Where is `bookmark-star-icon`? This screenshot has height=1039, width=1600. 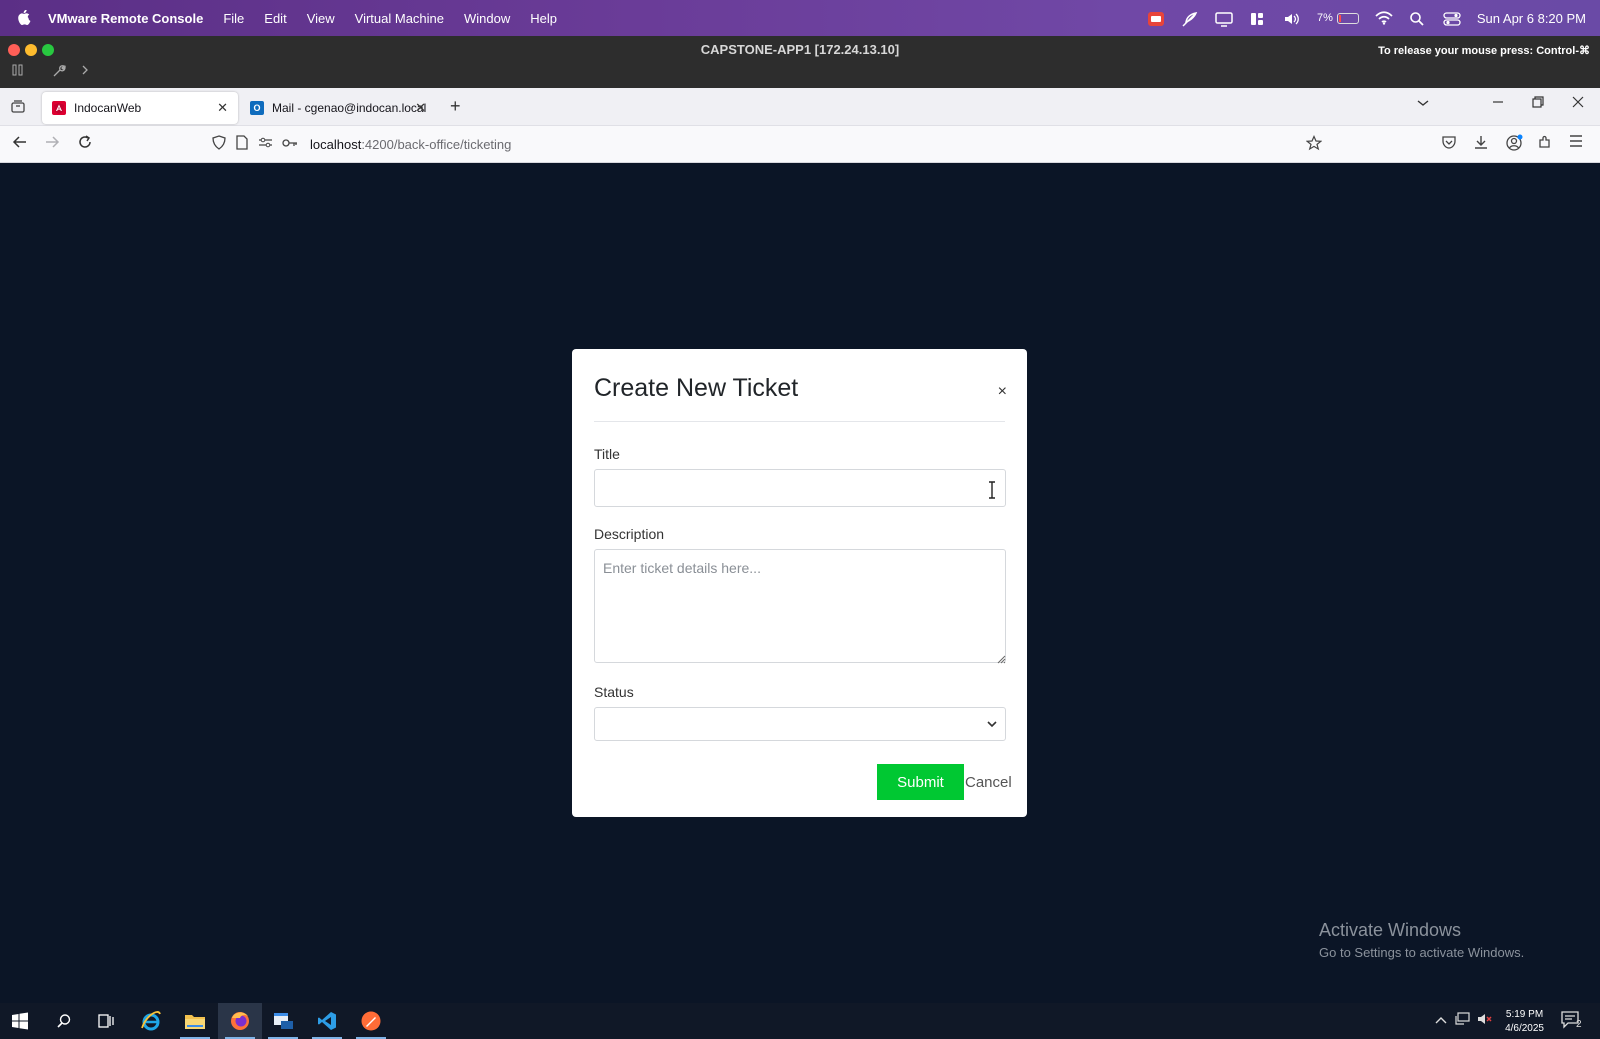 bookmark-star-icon is located at coordinates (1314, 144).